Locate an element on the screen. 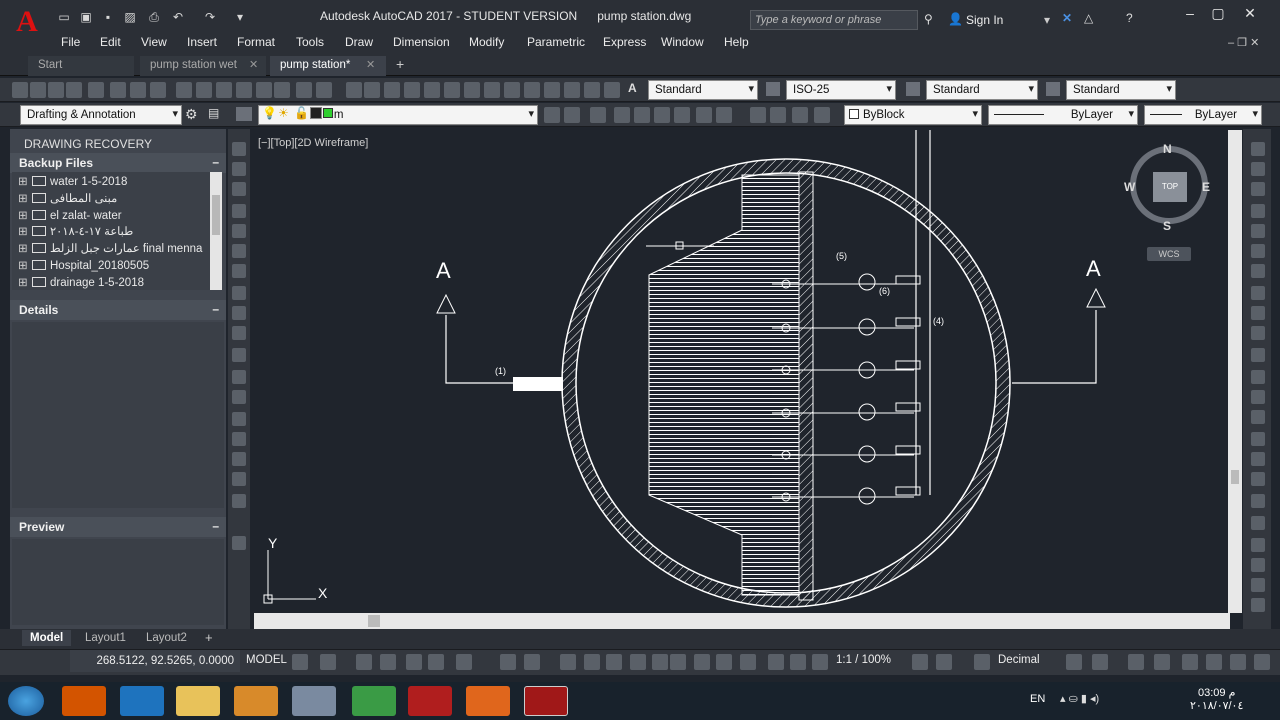 The width and height of the screenshot is (1280, 720). layer-states-icon is located at coordinates (552, 90).